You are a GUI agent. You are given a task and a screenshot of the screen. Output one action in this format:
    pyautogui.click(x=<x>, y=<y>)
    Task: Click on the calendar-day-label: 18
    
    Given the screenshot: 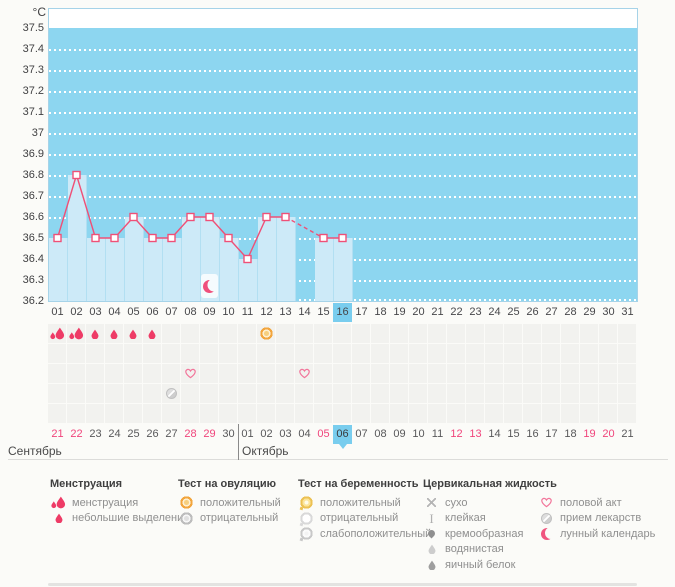 What is the action you would take?
    pyautogui.click(x=570, y=434)
    